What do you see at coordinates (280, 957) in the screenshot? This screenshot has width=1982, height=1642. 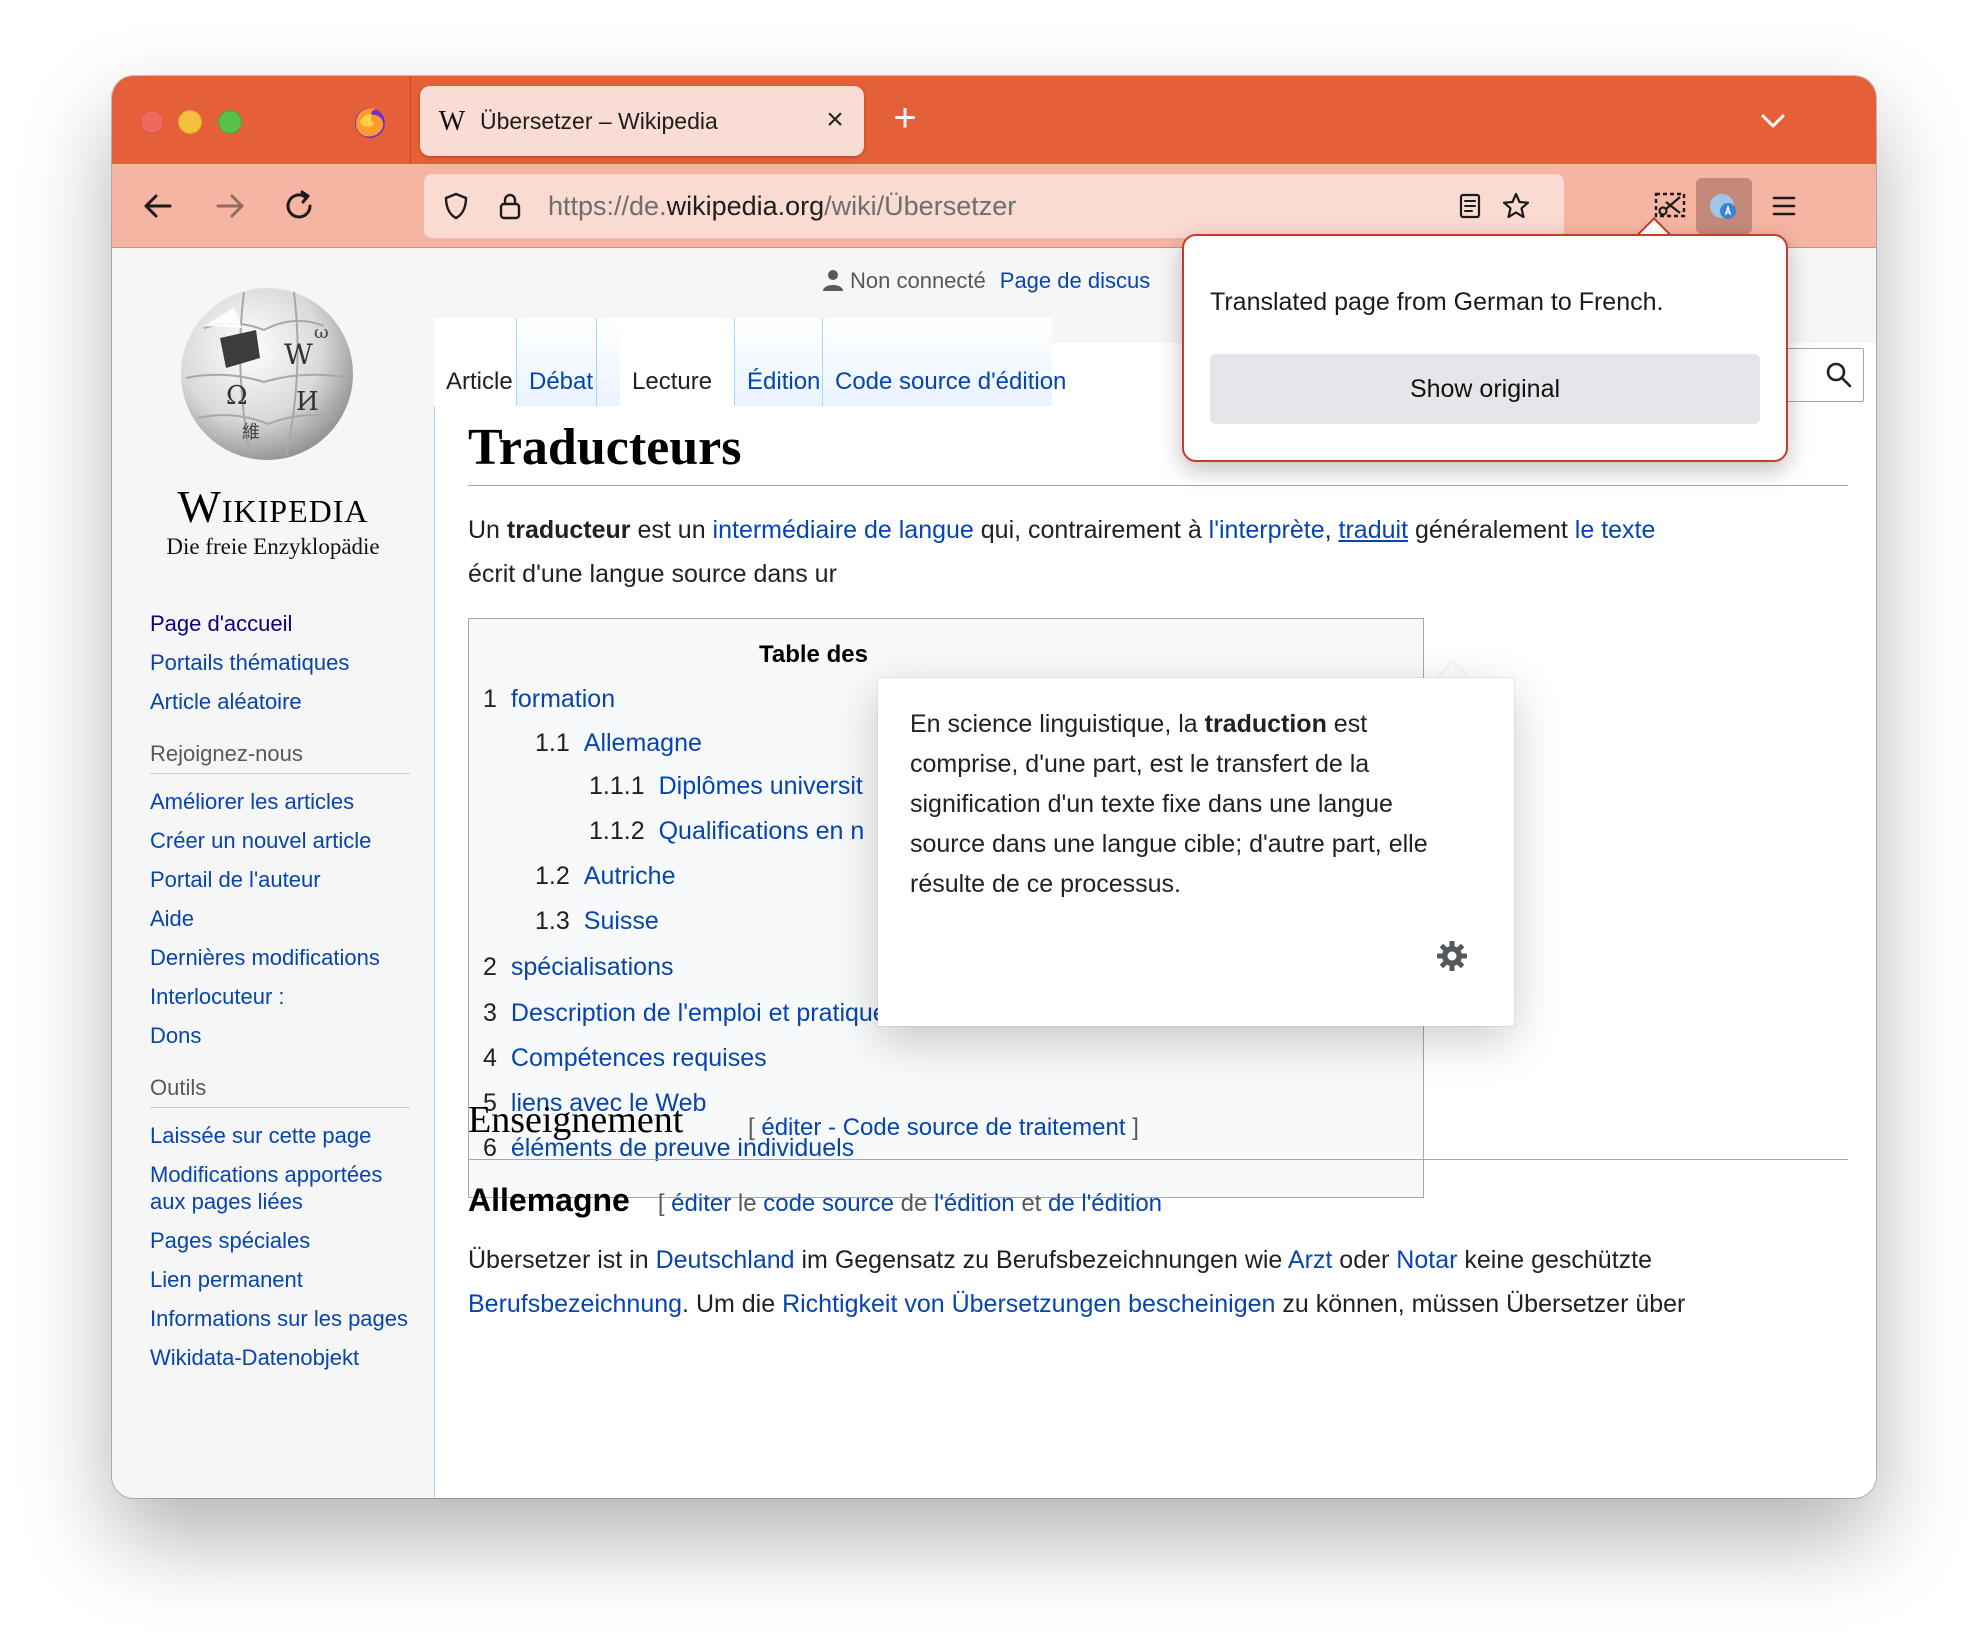 I see `sidebar-link: Dernières modifications` at bounding box center [280, 957].